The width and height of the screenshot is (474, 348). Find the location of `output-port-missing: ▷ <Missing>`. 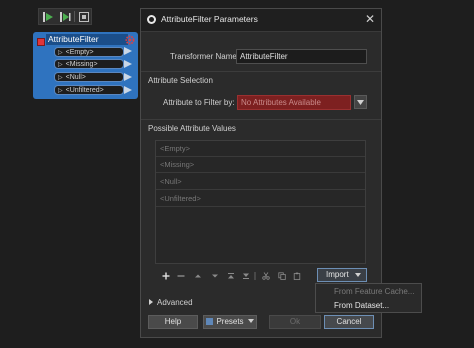

output-port-missing: ▷ <Missing> is located at coordinates (89, 64).